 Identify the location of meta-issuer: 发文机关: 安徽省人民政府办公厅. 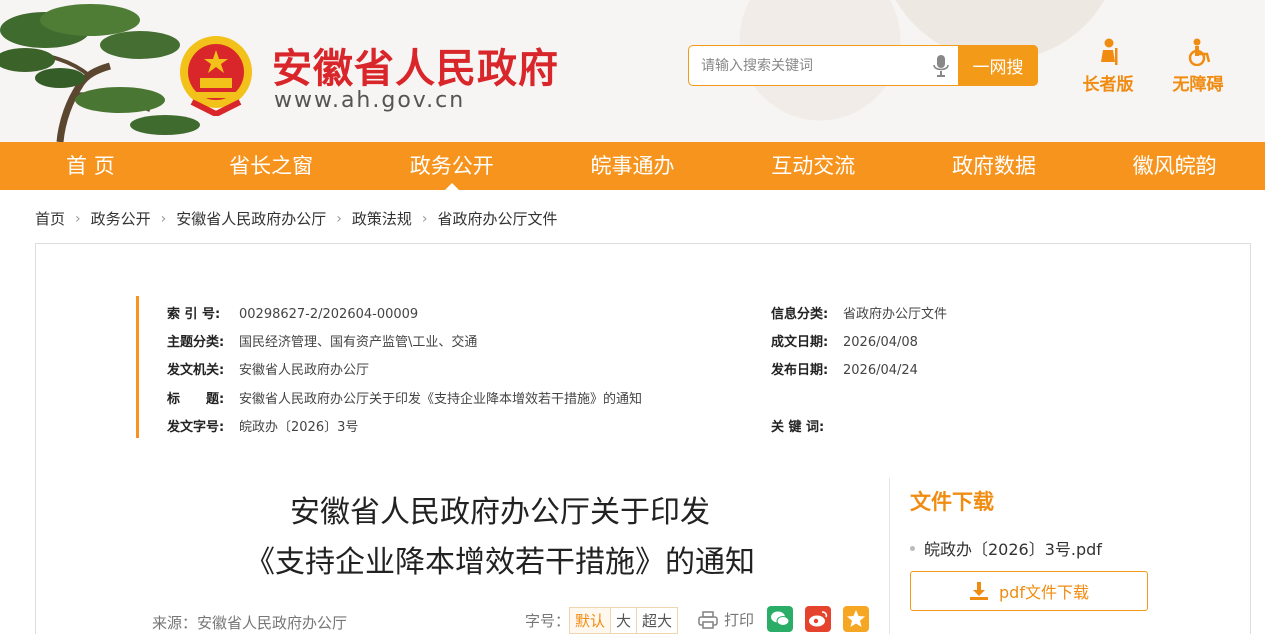
(268, 368).